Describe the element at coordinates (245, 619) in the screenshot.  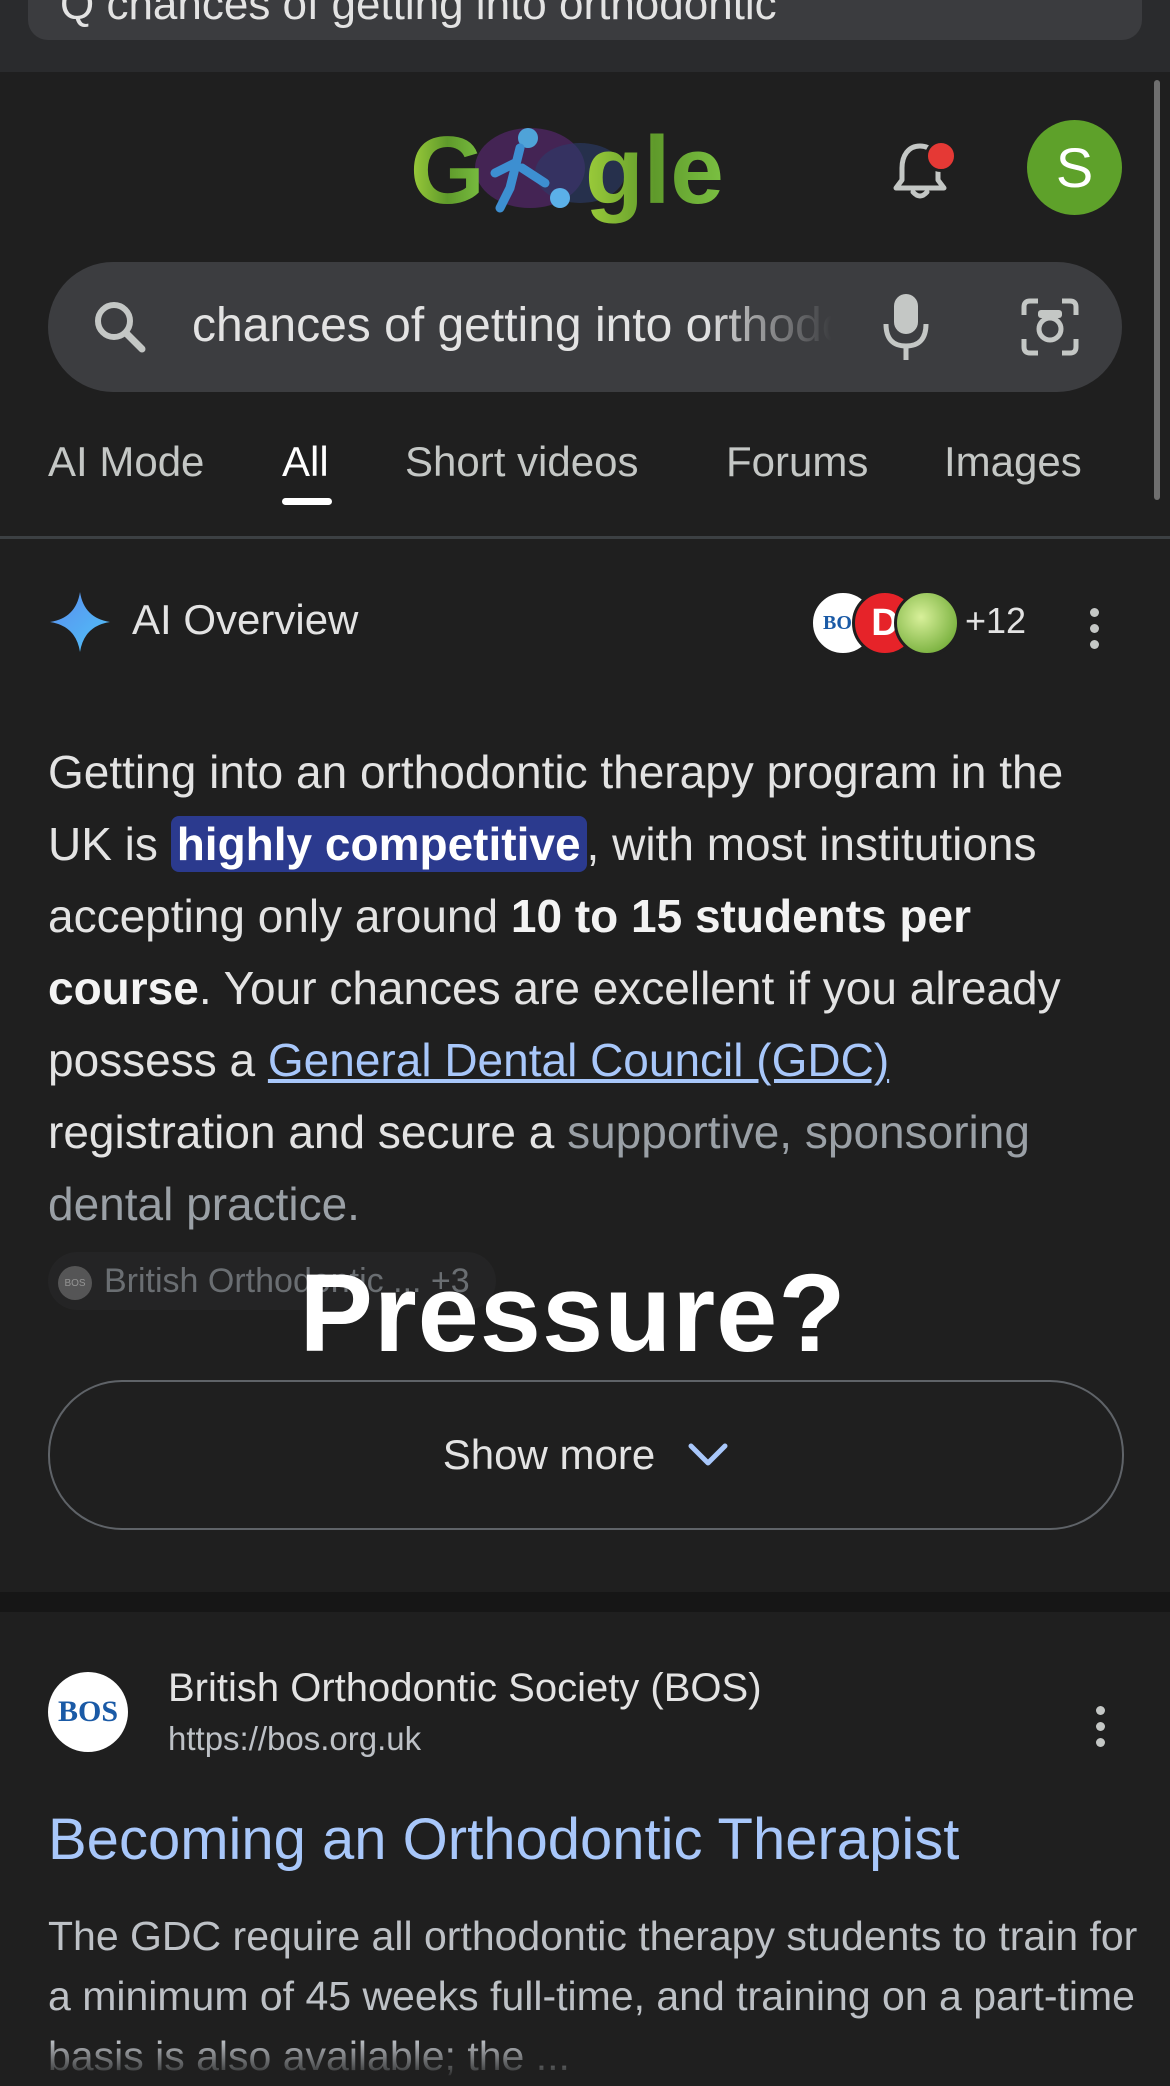
I see `ai-overview-title: AI Overview` at that location.